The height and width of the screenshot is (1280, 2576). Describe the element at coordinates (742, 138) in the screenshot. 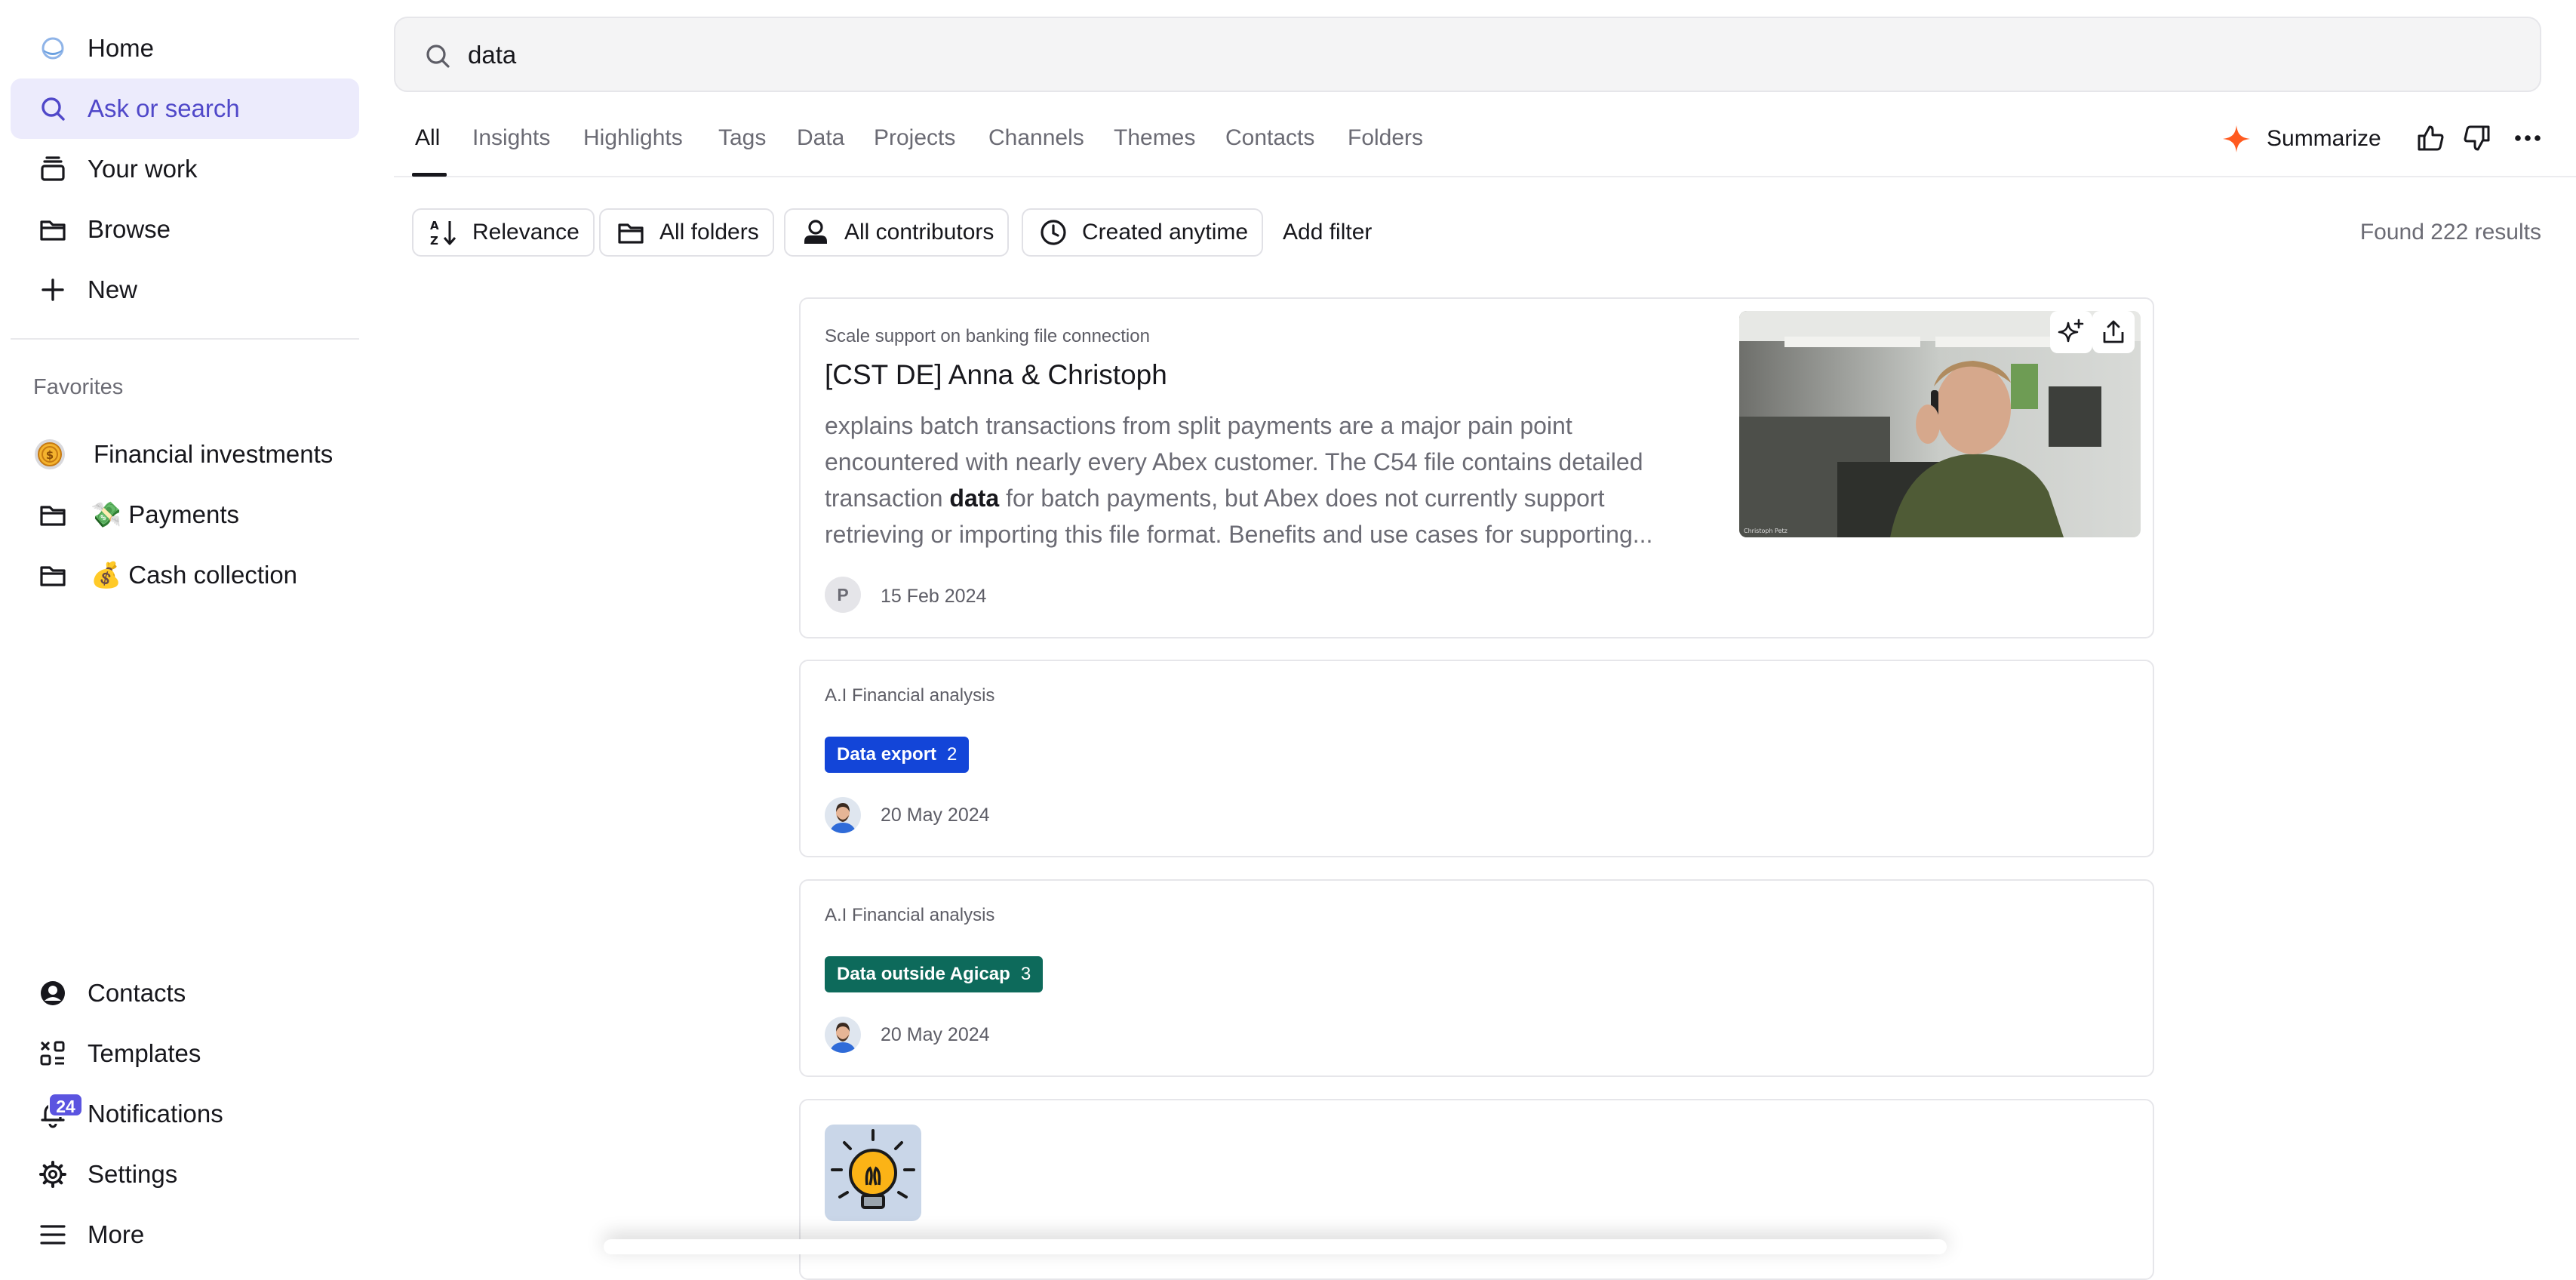

I see `tab-tags: Tags` at that location.